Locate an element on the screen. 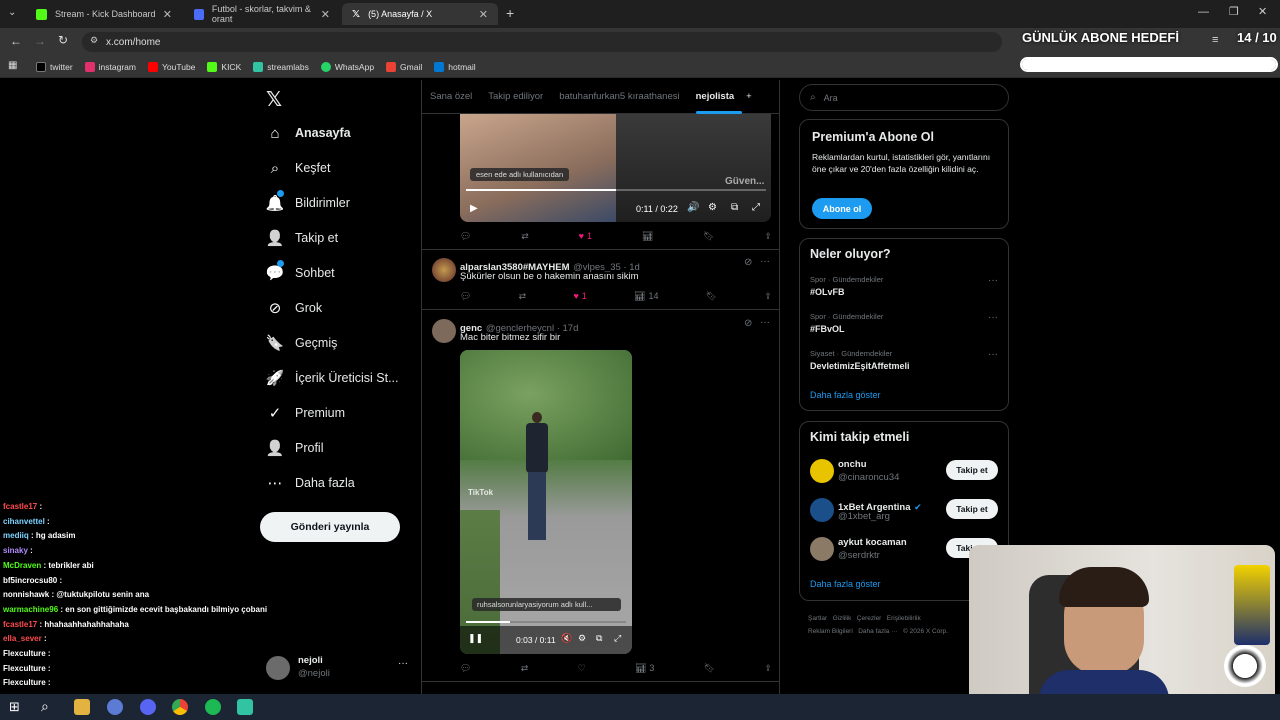 The image size is (1280, 720). views-button: 📊︎ 3 is located at coordinates (644, 668).